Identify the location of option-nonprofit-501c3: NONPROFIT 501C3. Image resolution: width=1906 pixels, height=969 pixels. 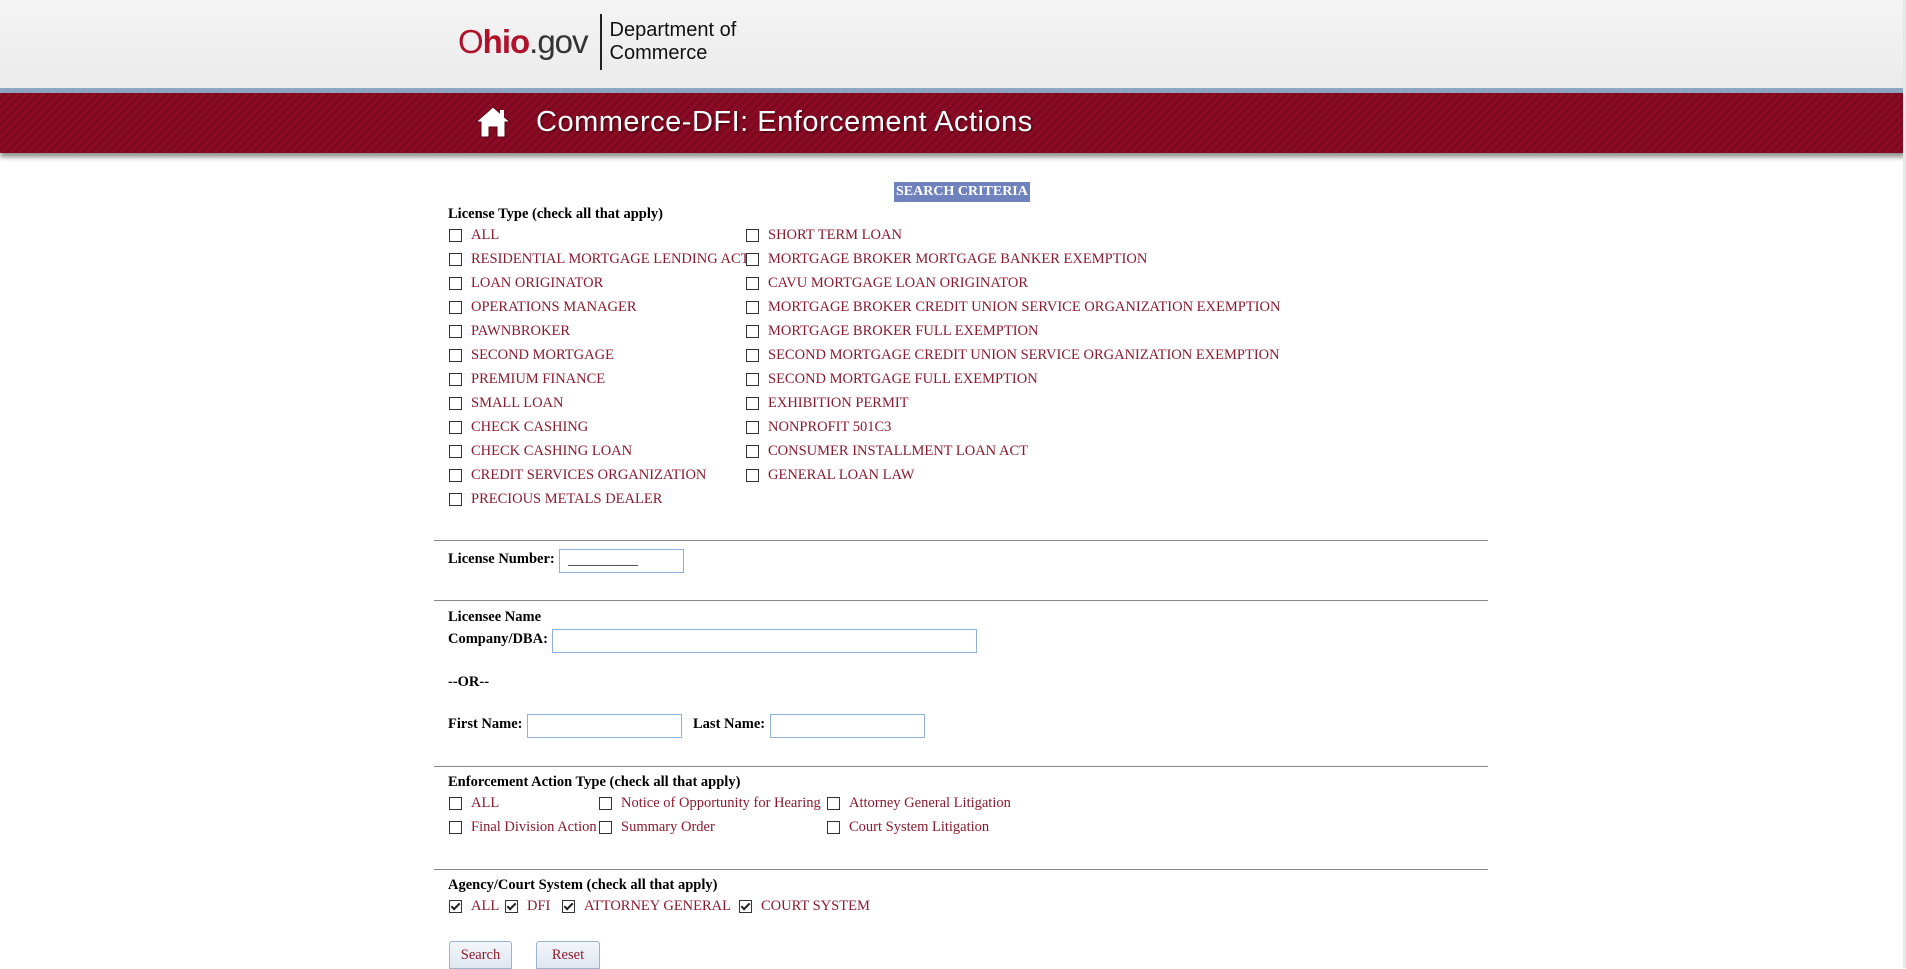
(818, 427).